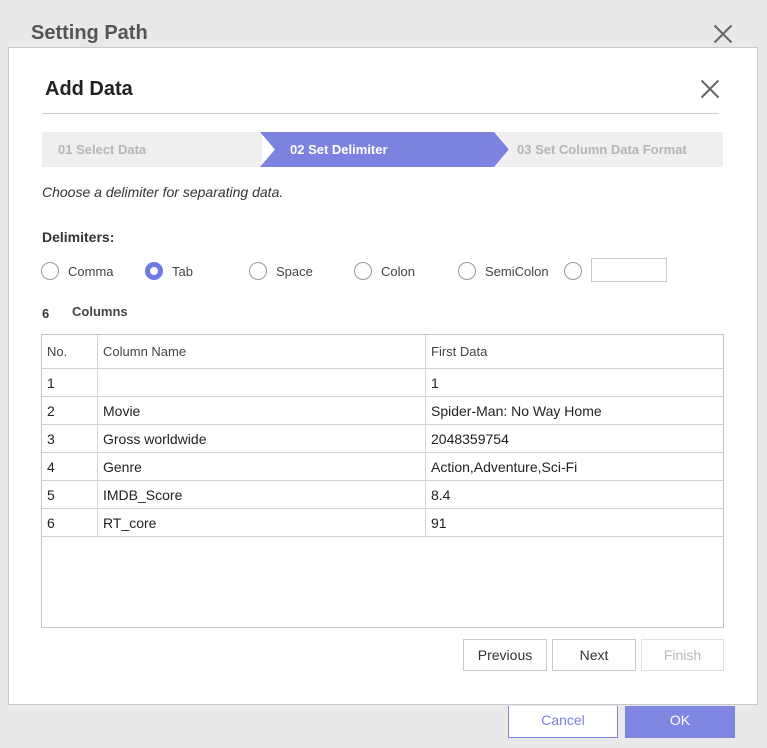 This screenshot has height=748, width=767. Describe the element at coordinates (574, 352) in the screenshot. I see `header-first-data: First Data` at that location.